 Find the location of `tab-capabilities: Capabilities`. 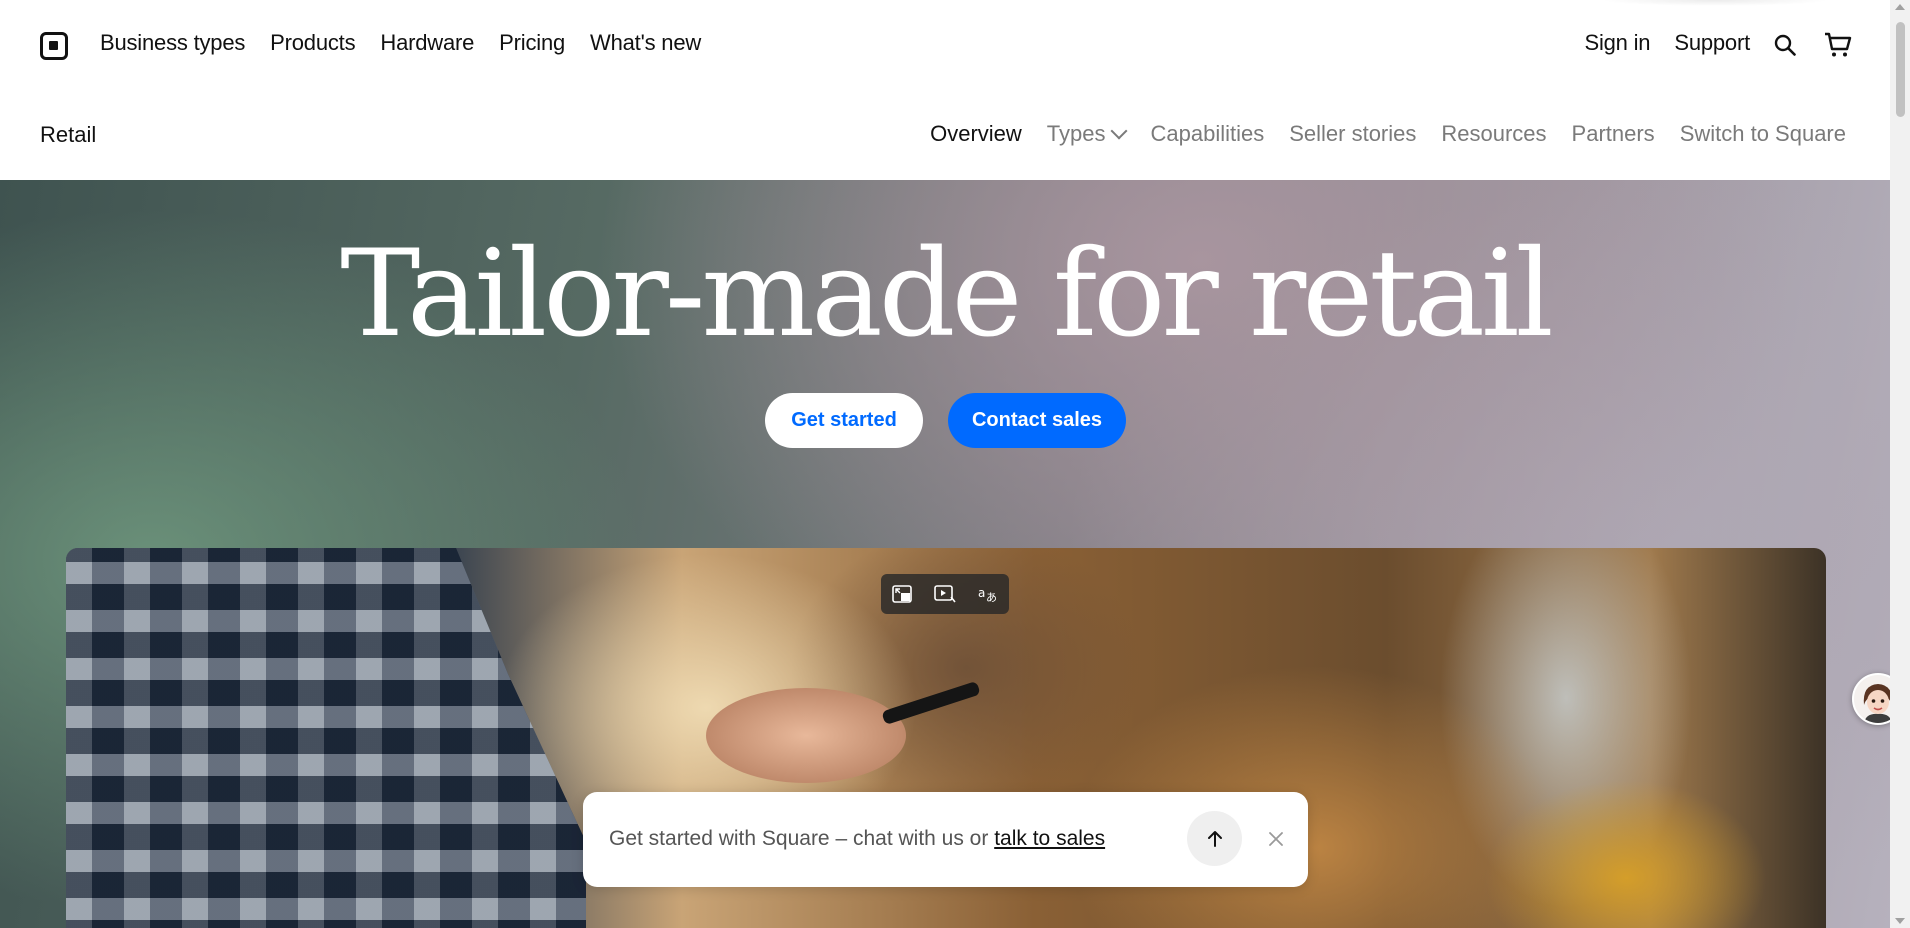

tab-capabilities: Capabilities is located at coordinates (1207, 134).